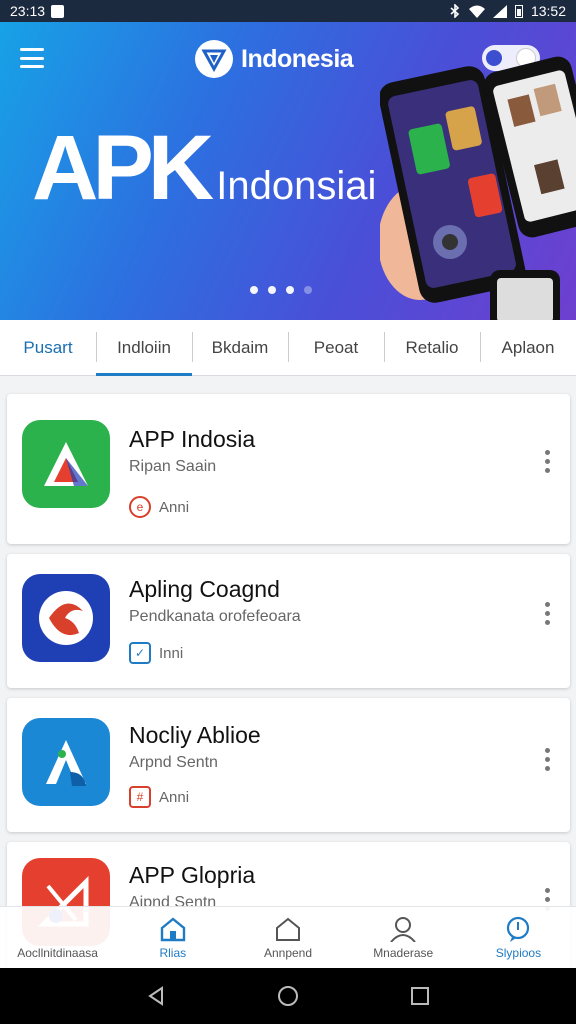  What do you see at coordinates (204, 589) in the screenshot?
I see `app-name: Apling Coagnd` at bounding box center [204, 589].